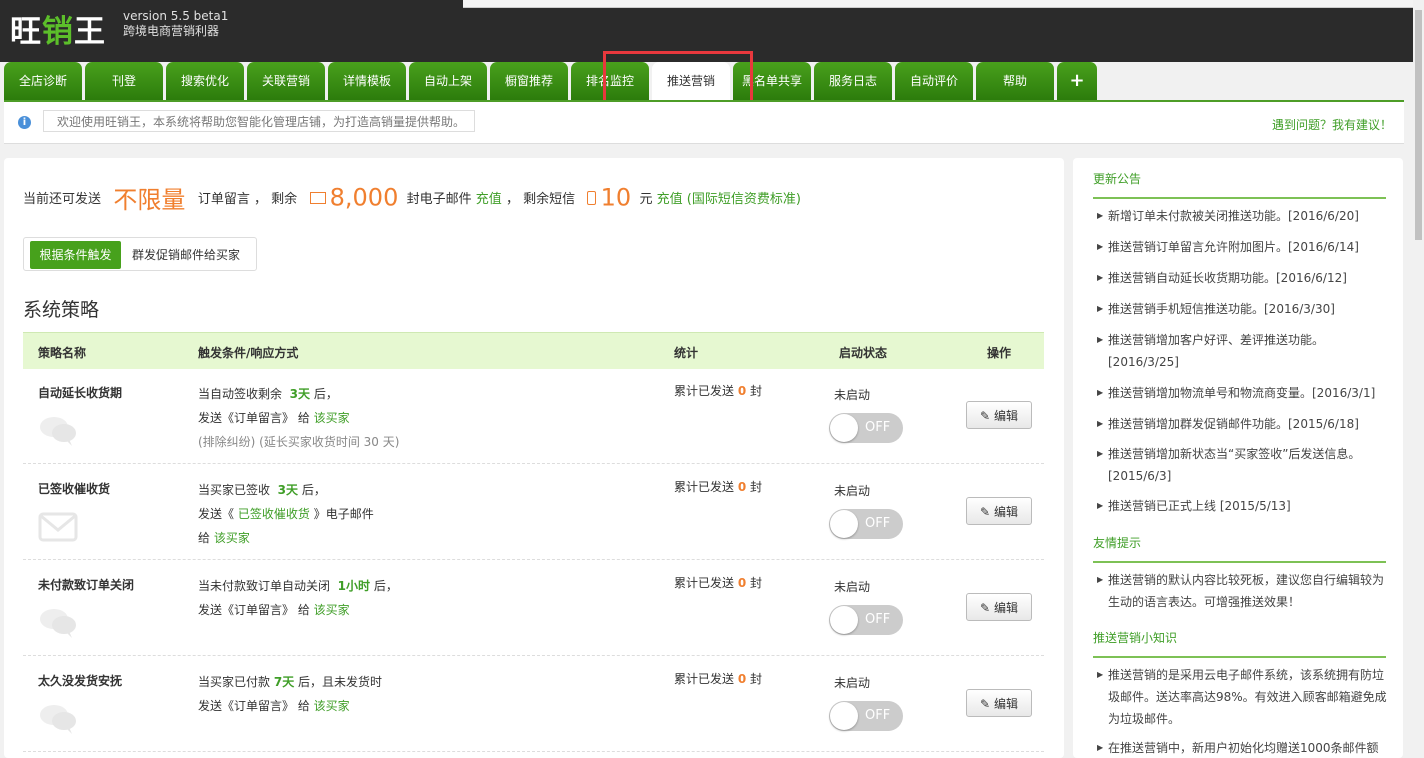 The width and height of the screenshot is (1424, 758). I want to click on tab-help: 帮助, so click(1015, 81).